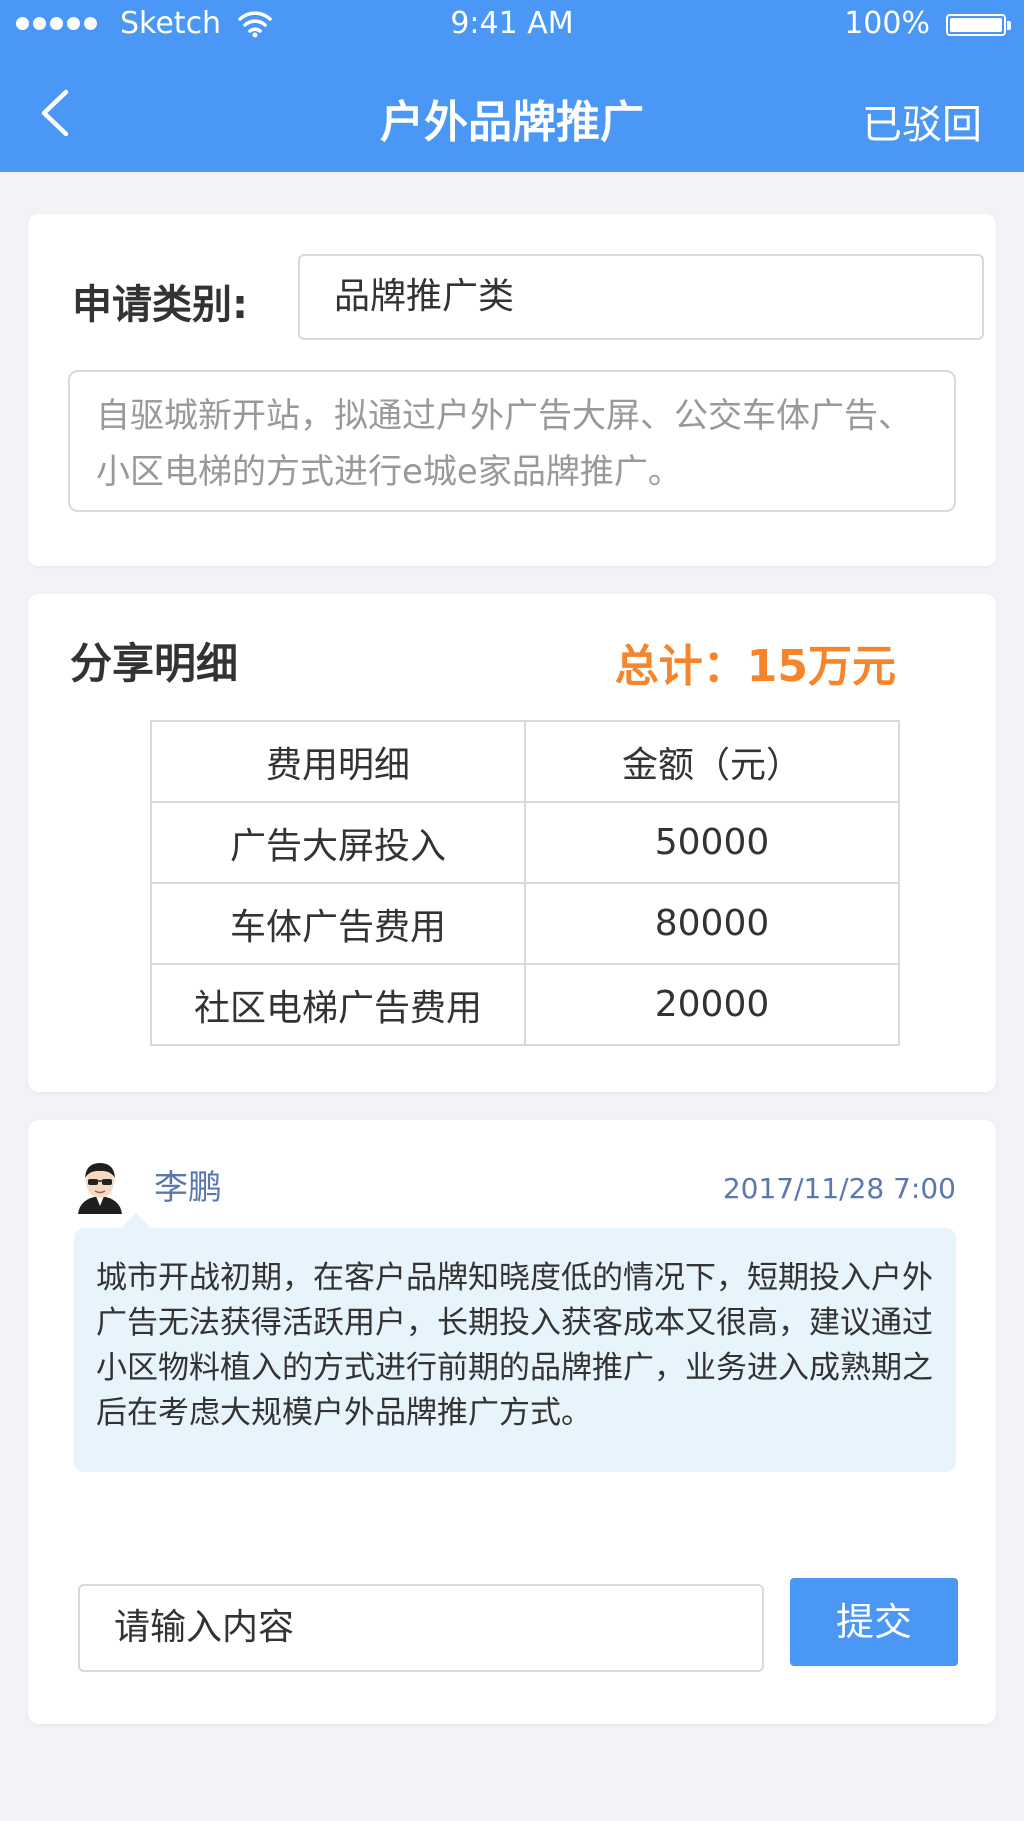 The image size is (1024, 1821). I want to click on battery-icon, so click(978, 25).